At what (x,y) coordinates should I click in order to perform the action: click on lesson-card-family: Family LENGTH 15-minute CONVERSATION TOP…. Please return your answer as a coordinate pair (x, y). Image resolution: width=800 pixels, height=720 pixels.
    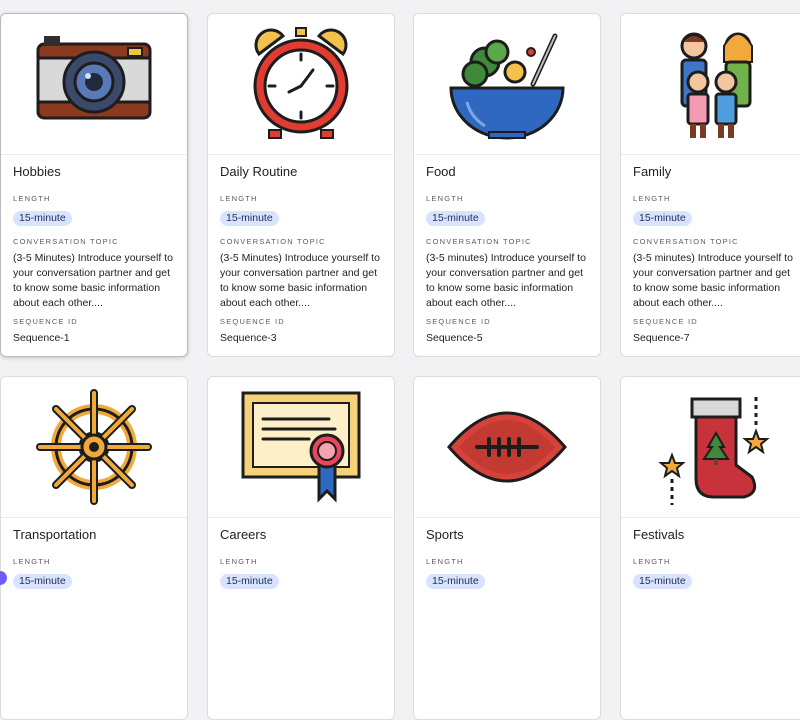
    Looking at the image, I should click on (710, 185).